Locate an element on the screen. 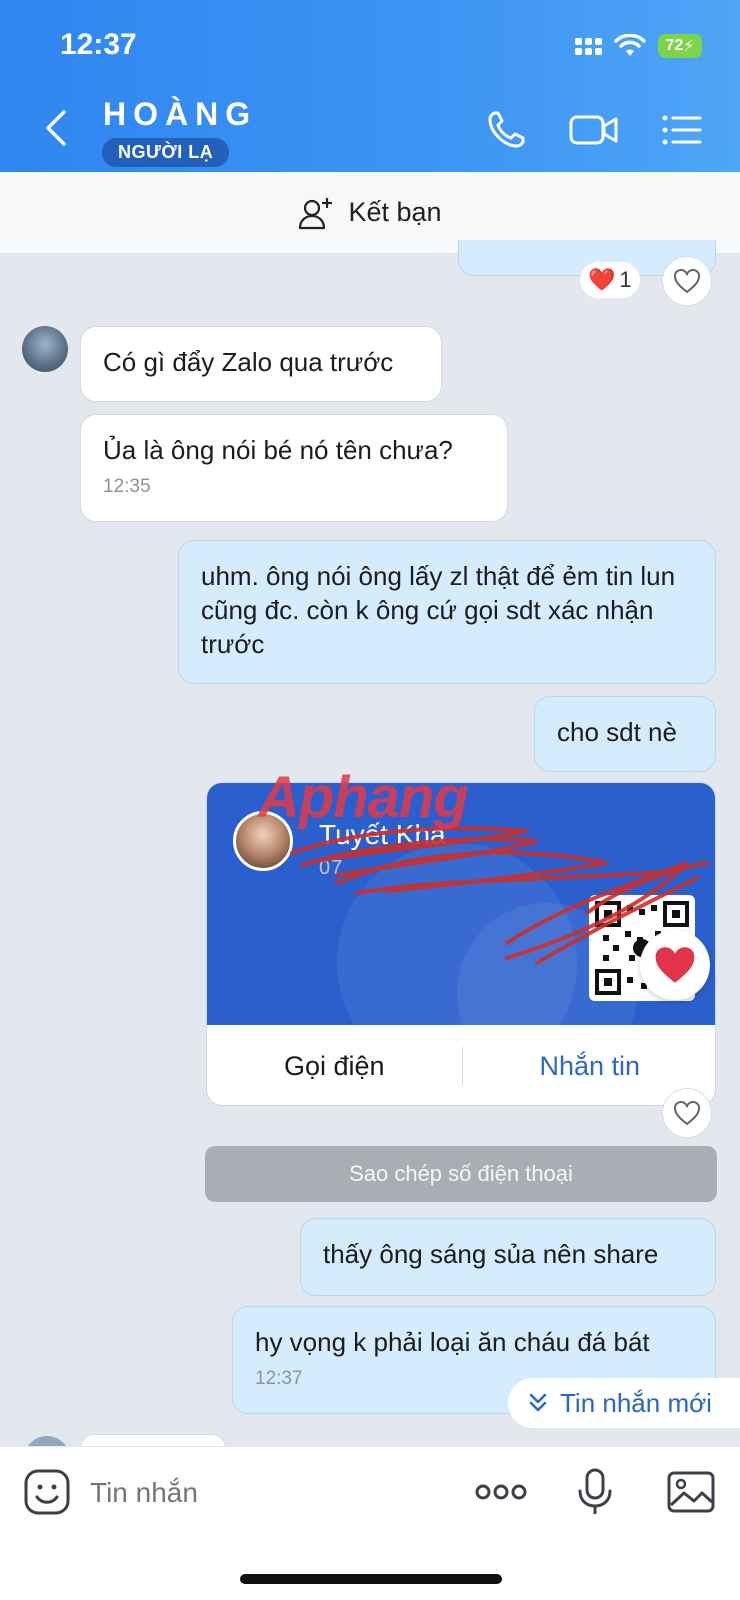  battery-indicator: 72 ⚡ is located at coordinates (680, 46).